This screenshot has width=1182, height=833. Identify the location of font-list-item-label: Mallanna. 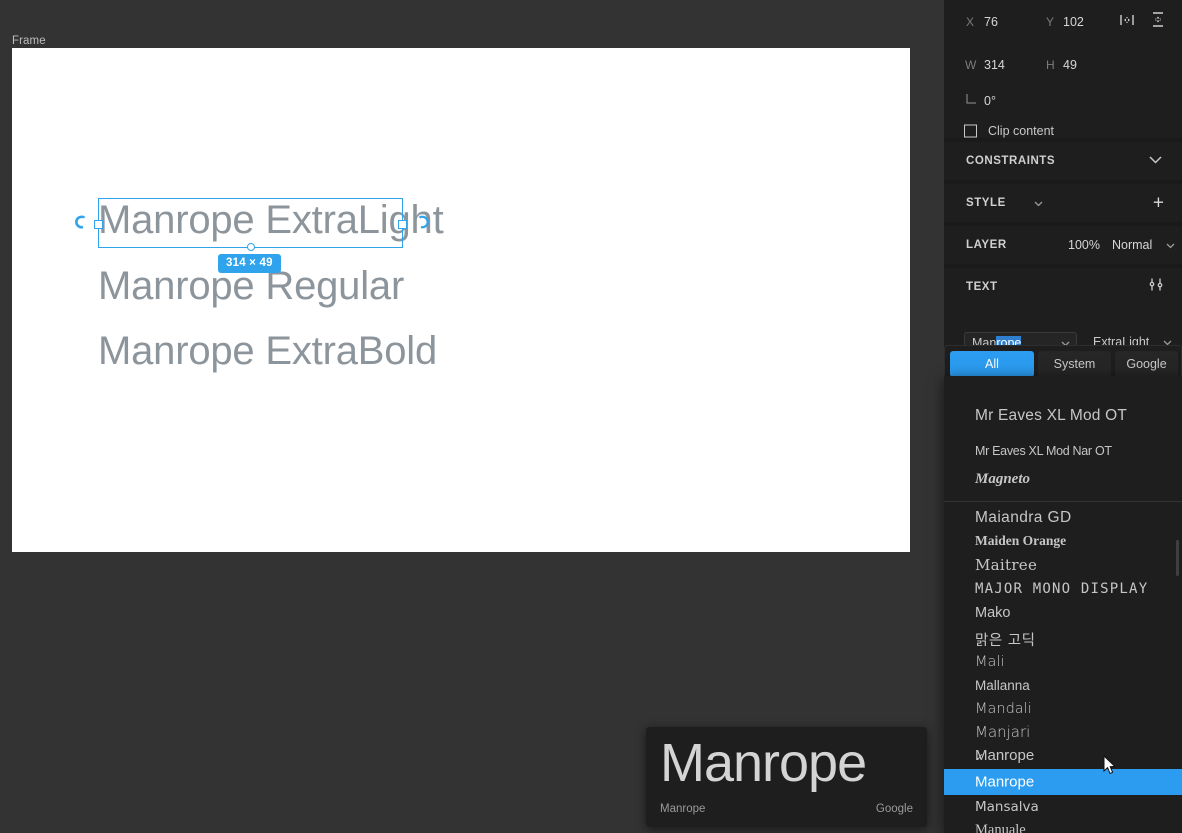
(1002, 685).